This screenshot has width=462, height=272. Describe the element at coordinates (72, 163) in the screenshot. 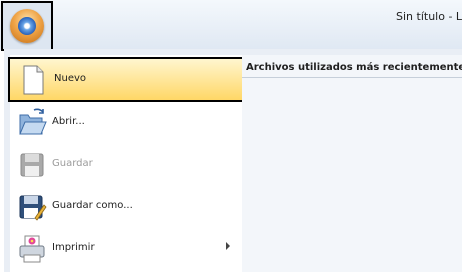

I see `menu-item-label: Guardar` at that location.